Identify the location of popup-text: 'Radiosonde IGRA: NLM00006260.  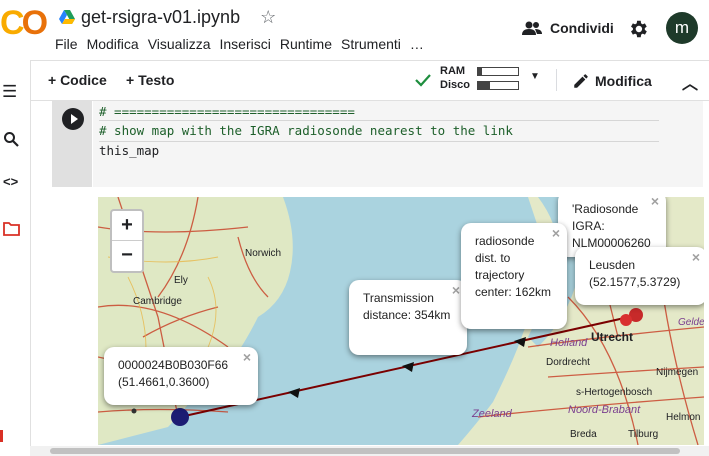
(611, 226).